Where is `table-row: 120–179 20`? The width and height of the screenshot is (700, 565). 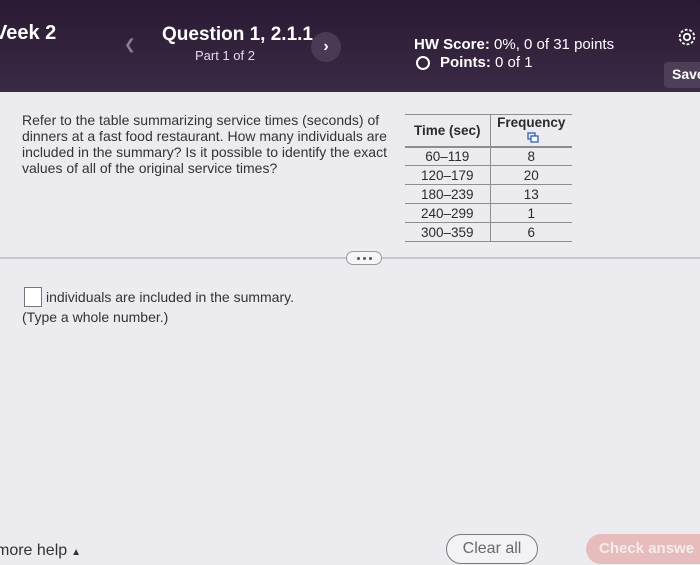
table-row: 120–179 20 is located at coordinates (488, 175).